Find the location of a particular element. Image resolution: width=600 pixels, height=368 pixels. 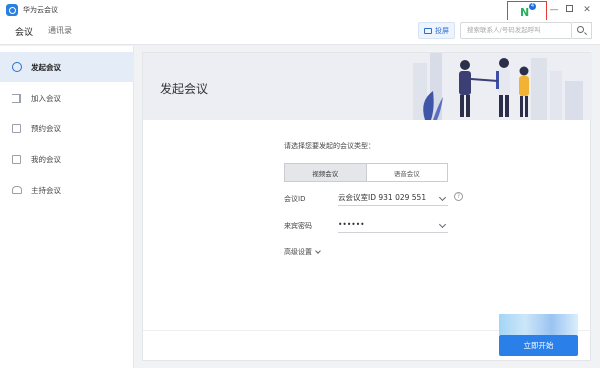

search-input: 搜索联系人/号码发起呼叫 is located at coordinates (516, 30).